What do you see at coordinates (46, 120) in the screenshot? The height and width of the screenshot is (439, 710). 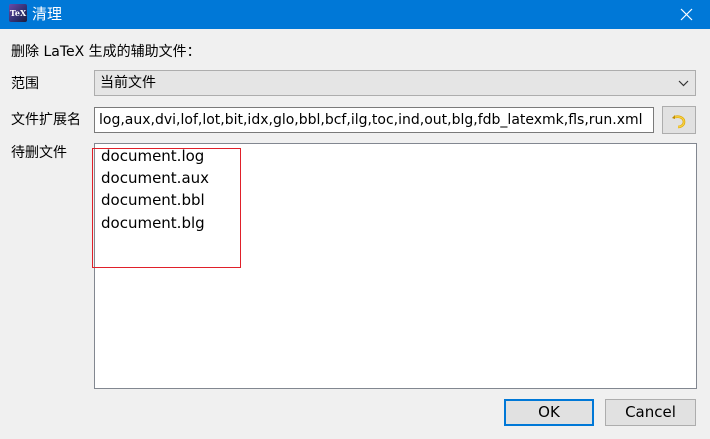 I see `extensions-label: 文件扩展名` at bounding box center [46, 120].